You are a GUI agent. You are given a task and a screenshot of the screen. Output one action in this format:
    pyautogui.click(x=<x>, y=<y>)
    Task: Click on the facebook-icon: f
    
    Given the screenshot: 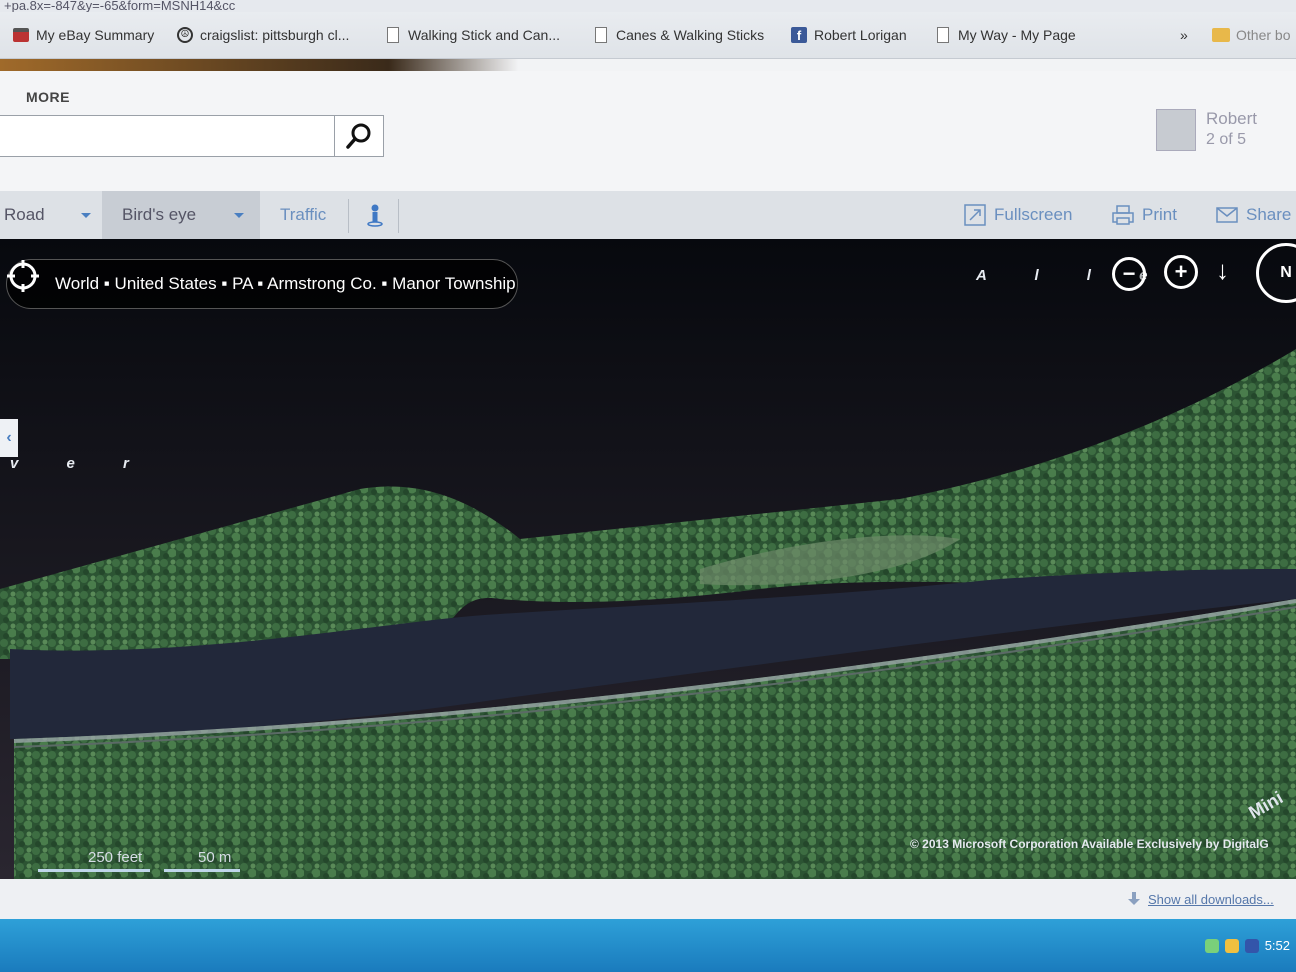 What is the action you would take?
    pyautogui.click(x=799, y=35)
    